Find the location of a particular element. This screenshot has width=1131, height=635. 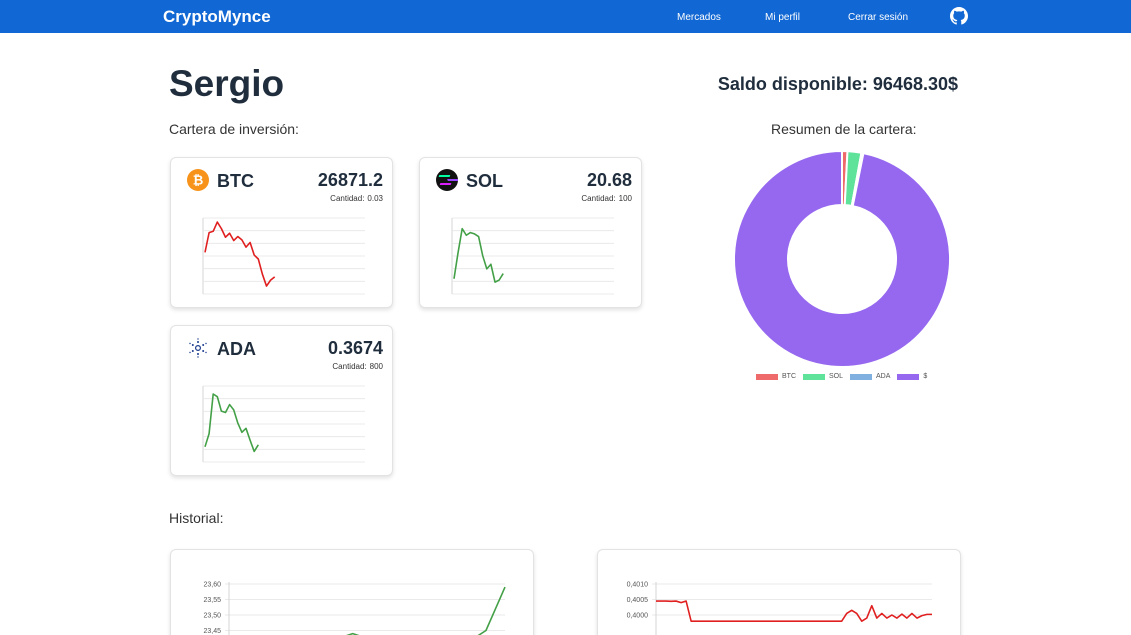

history-tick-label: 23,45 is located at coordinates (212, 631).